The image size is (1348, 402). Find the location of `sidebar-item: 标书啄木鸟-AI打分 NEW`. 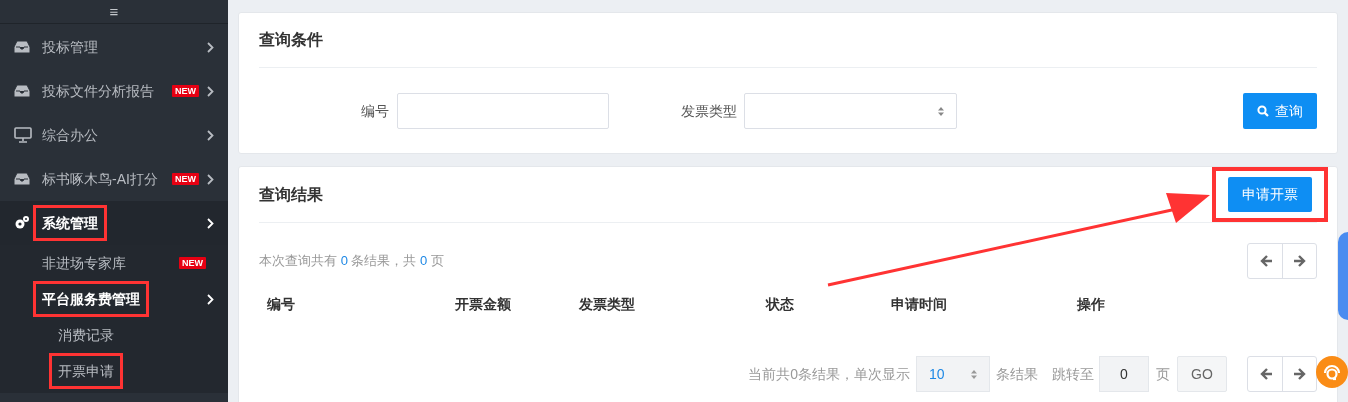

sidebar-item: 标书啄木鸟-AI打分 NEW is located at coordinates (114, 179).